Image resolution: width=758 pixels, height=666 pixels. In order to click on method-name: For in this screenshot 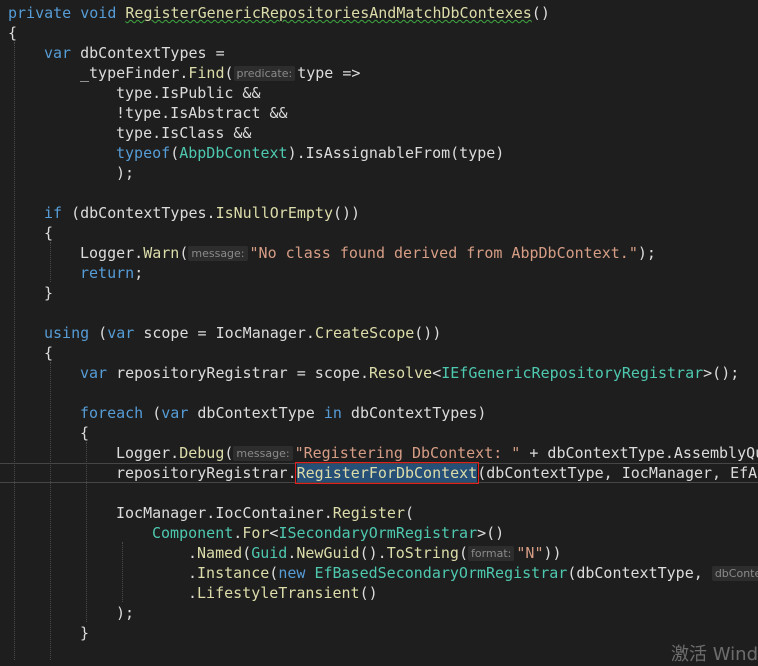, I will do `click(256, 533)`.